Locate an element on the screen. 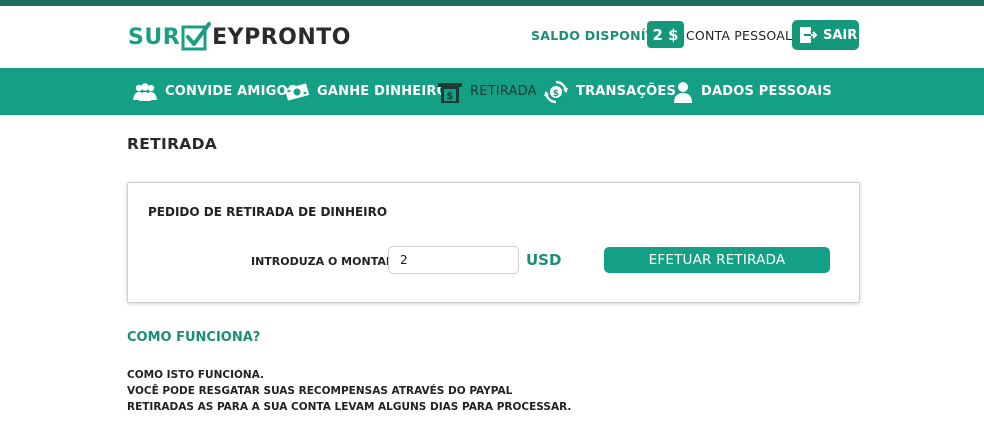  withdraw-button: EFETUAR RETIRADA is located at coordinates (717, 260).